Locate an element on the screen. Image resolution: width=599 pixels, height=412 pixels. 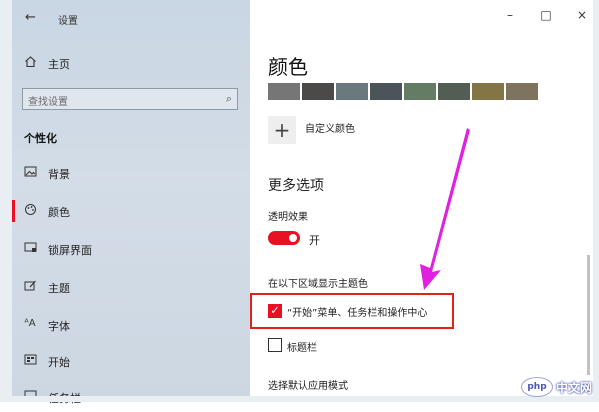
watermark: php 中文网 is located at coordinates (556, 387).